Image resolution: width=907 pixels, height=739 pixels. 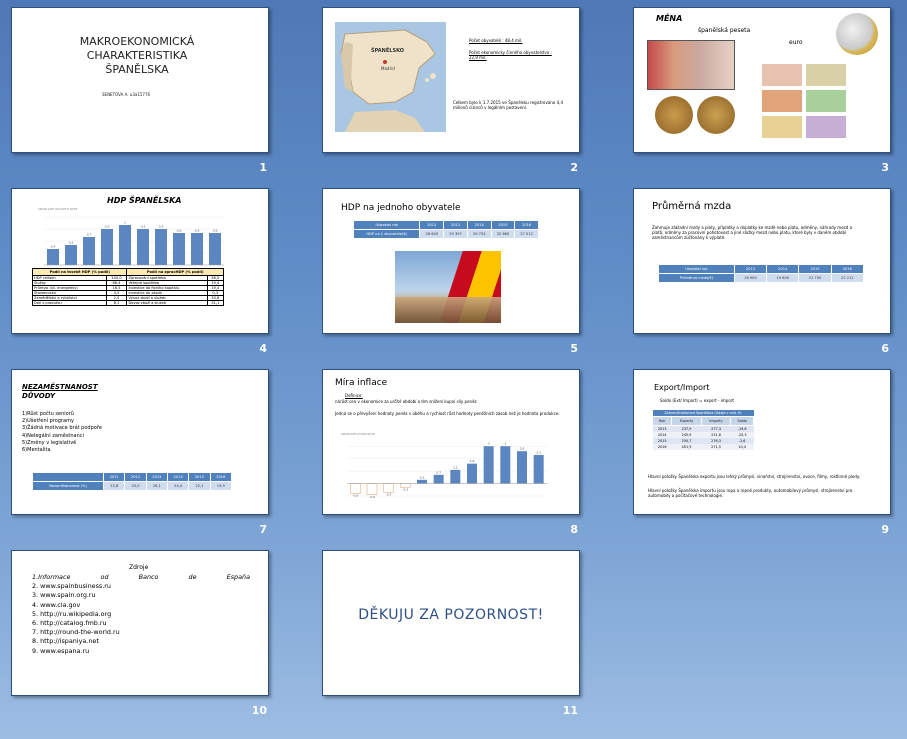 What do you see at coordinates (522, 449) in the screenshot?
I see `bar-value-label: 2,6` at bounding box center [522, 449].